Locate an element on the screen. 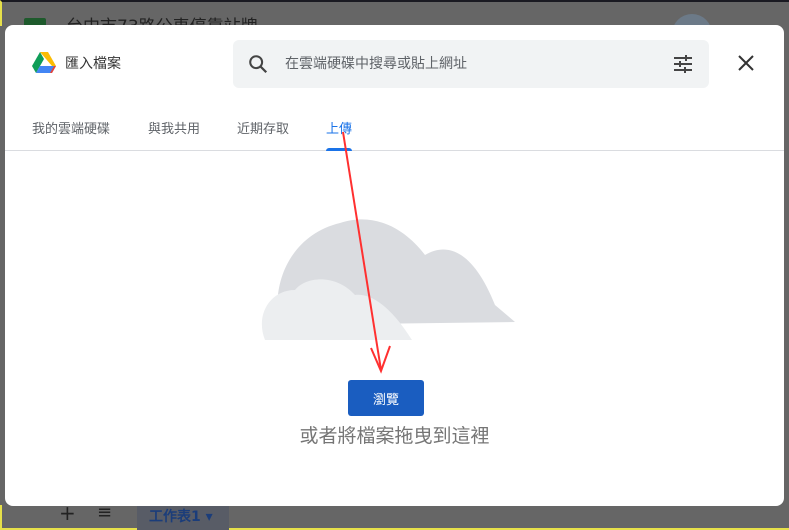  search-input is located at coordinates (475, 64).